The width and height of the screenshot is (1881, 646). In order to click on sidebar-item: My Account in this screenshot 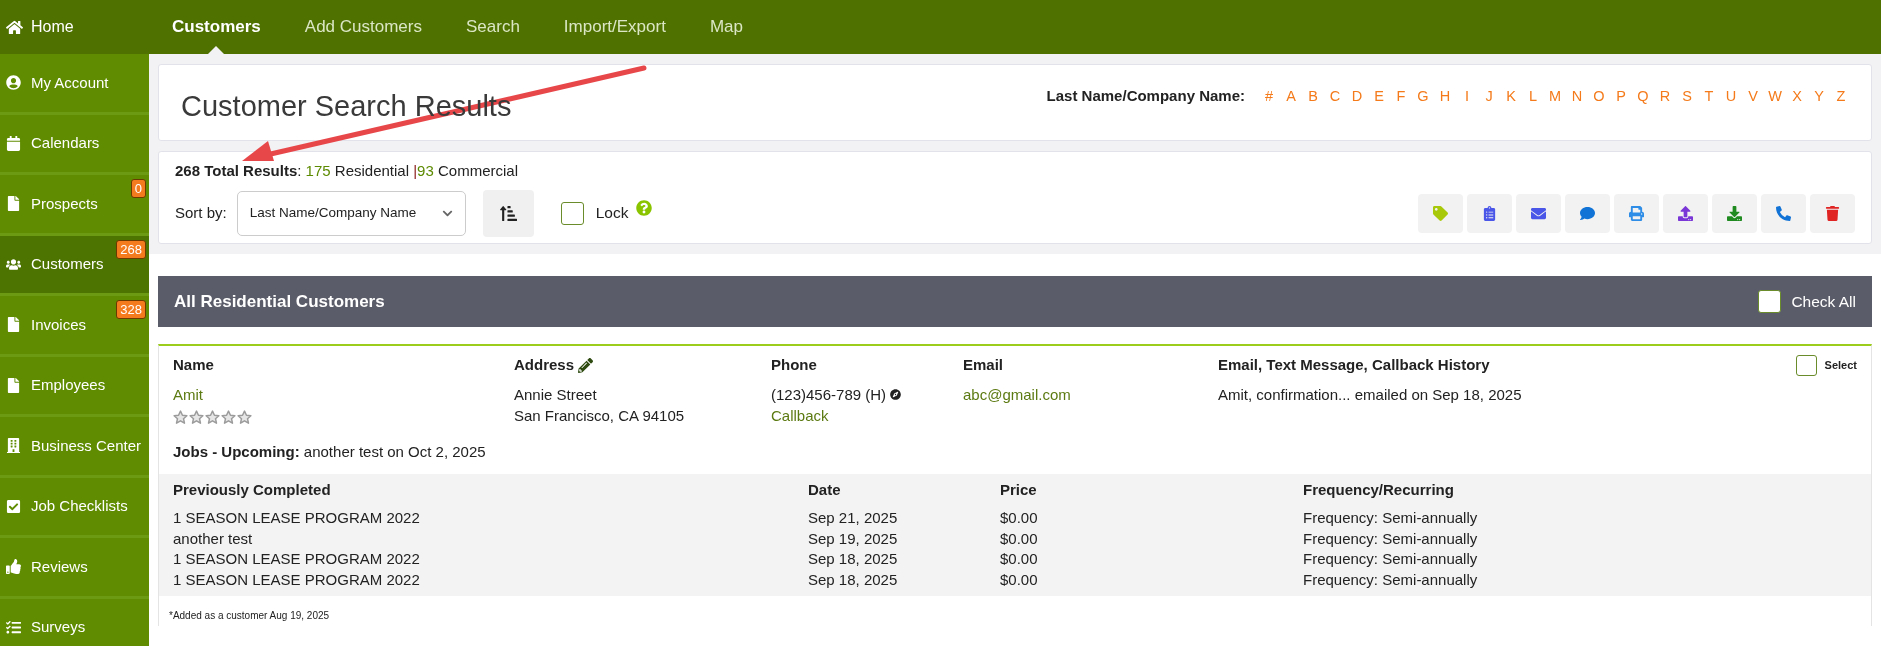, I will do `click(74, 84)`.